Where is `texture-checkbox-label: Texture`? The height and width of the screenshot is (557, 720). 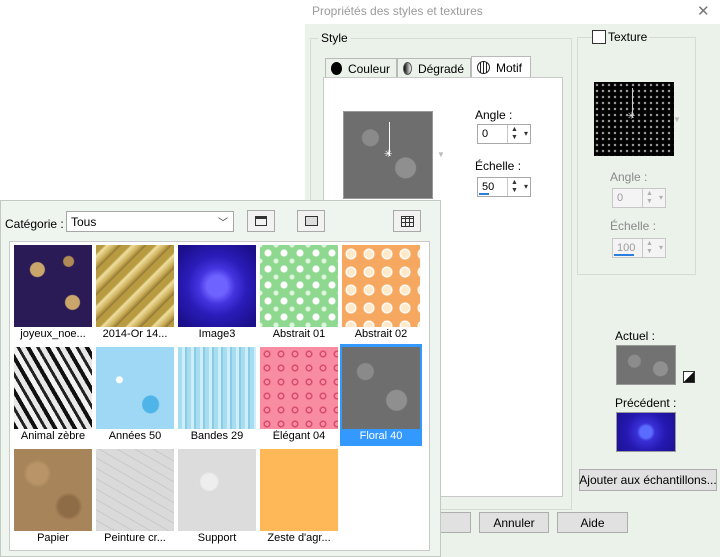
texture-checkbox-label: Texture is located at coordinates (628, 37).